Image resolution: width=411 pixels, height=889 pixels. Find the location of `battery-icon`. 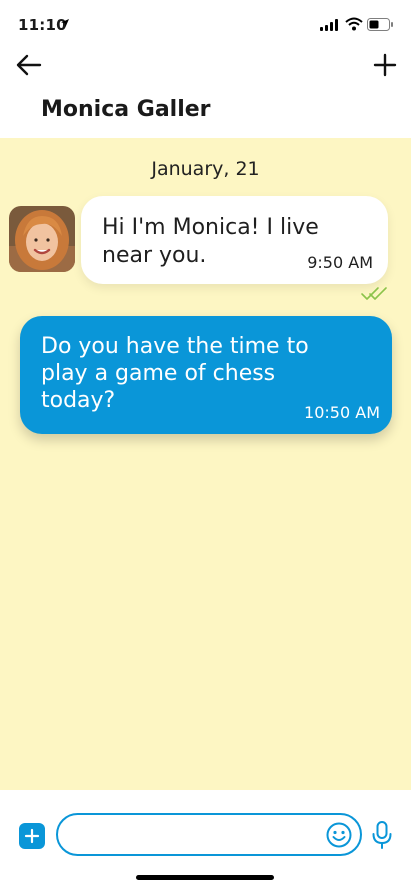

battery-icon is located at coordinates (380, 24).